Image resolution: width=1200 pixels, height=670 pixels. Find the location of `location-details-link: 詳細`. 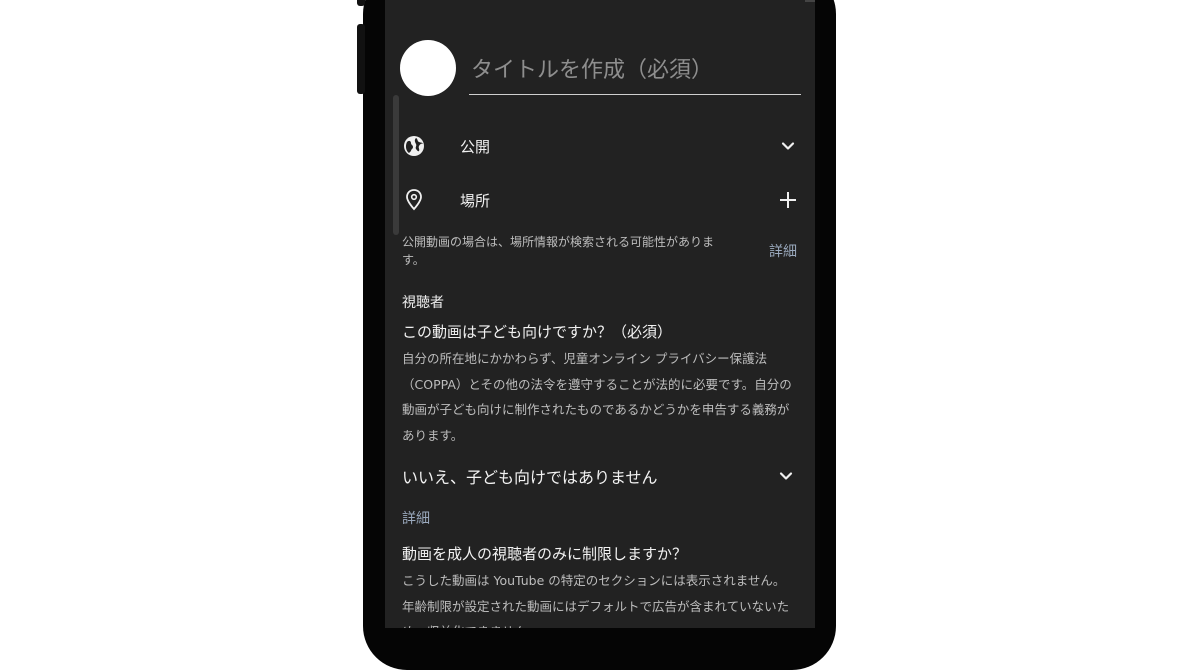

location-details-link: 詳細 is located at coordinates (783, 251).